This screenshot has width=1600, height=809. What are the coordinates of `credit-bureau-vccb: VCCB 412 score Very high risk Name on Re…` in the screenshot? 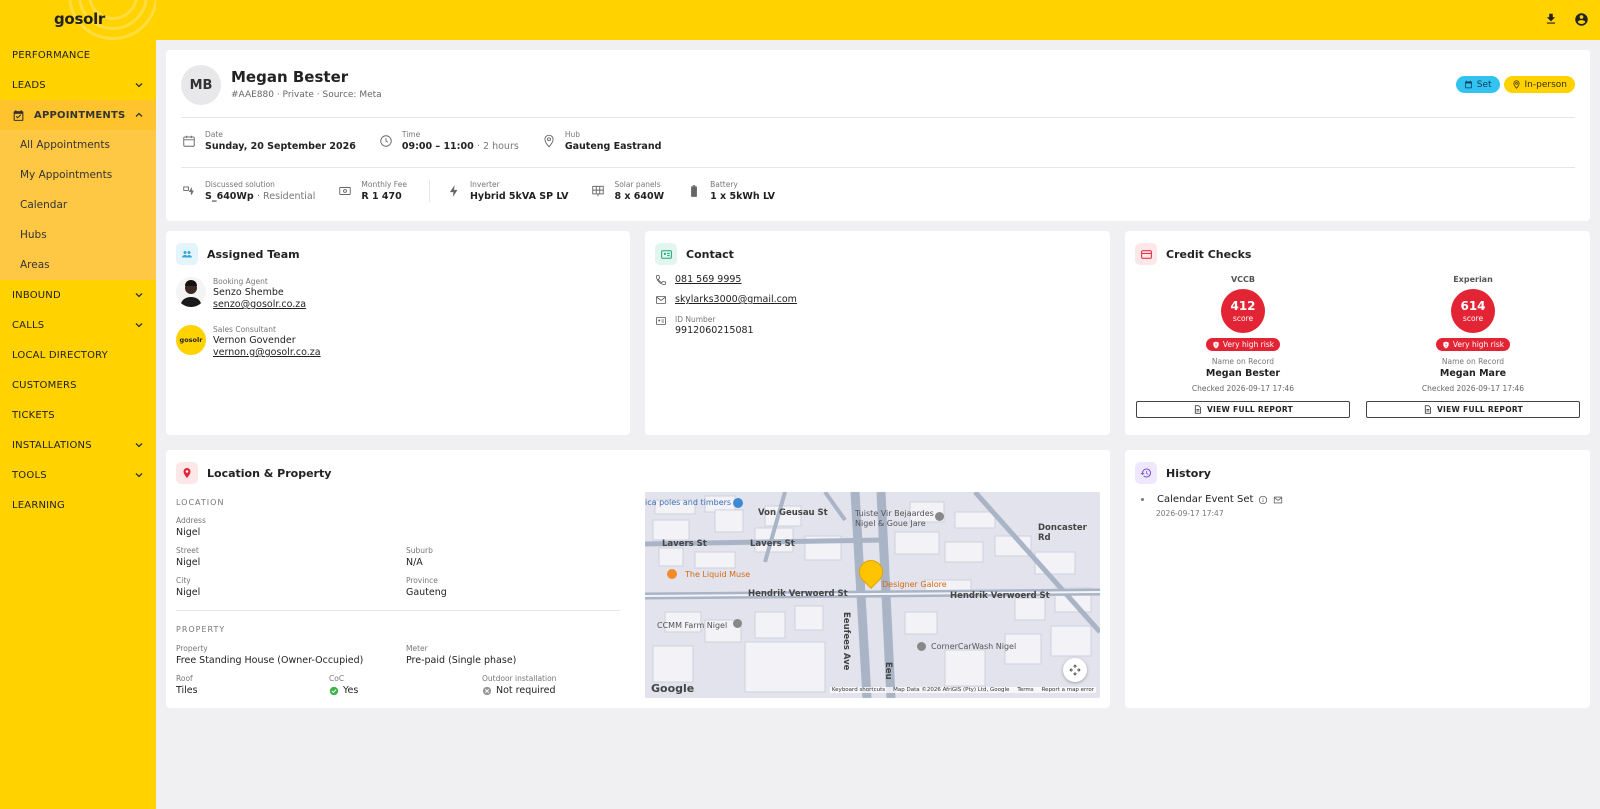 It's located at (1243, 346).